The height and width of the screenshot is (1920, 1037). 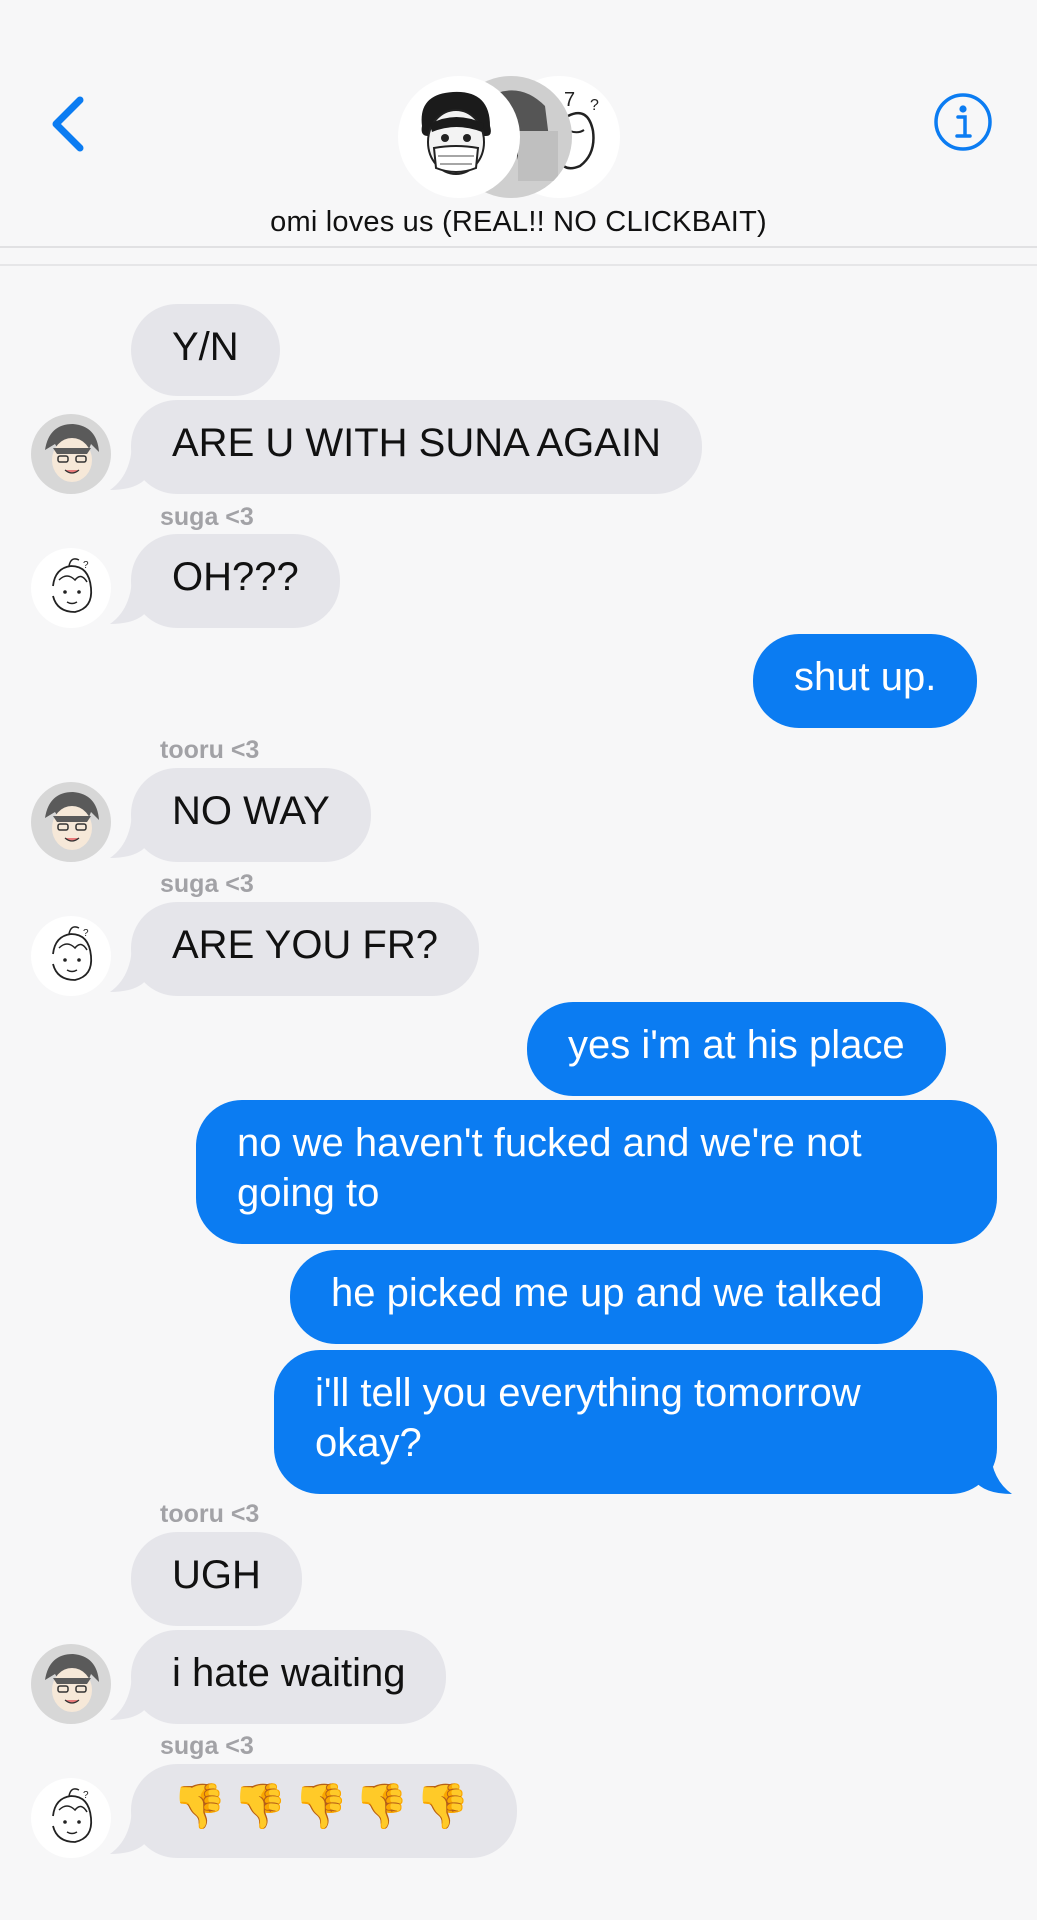 What do you see at coordinates (251, 815) in the screenshot?
I see `message-bubble-incoming: NO WAY` at bounding box center [251, 815].